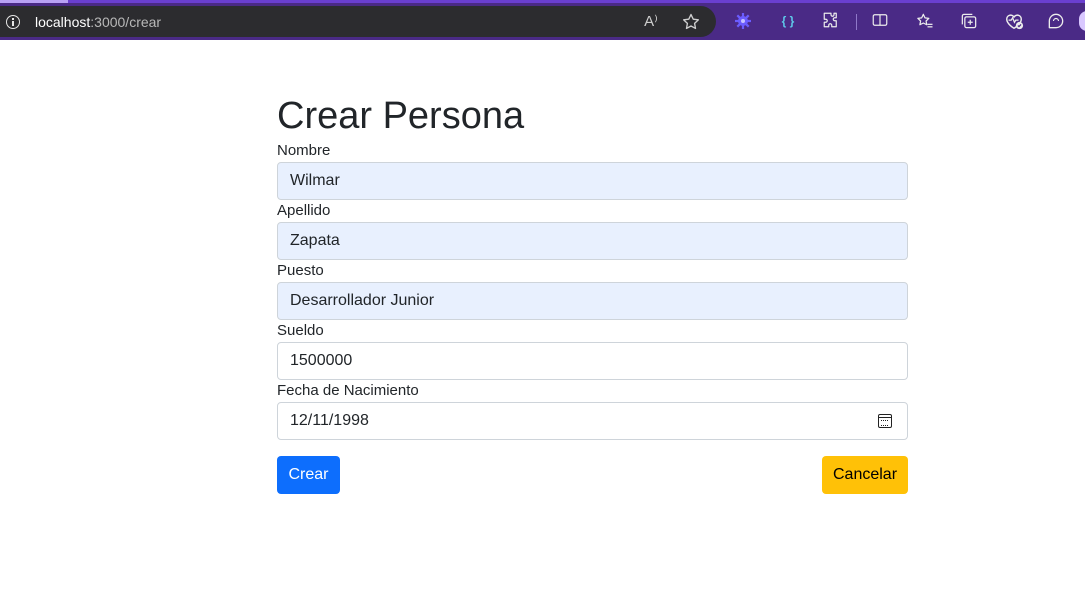 Image resolution: width=1085 pixels, height=593 pixels. Describe the element at coordinates (592, 420) in the screenshot. I see `fecha-nacimiento-input: 12/11/1998` at that location.